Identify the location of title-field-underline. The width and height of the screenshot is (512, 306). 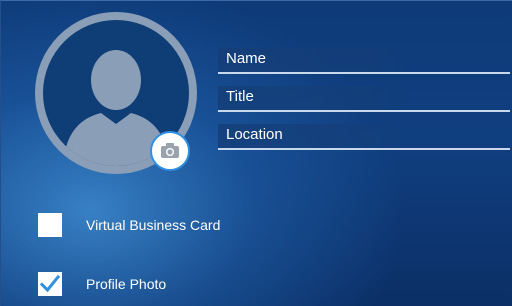
(364, 111).